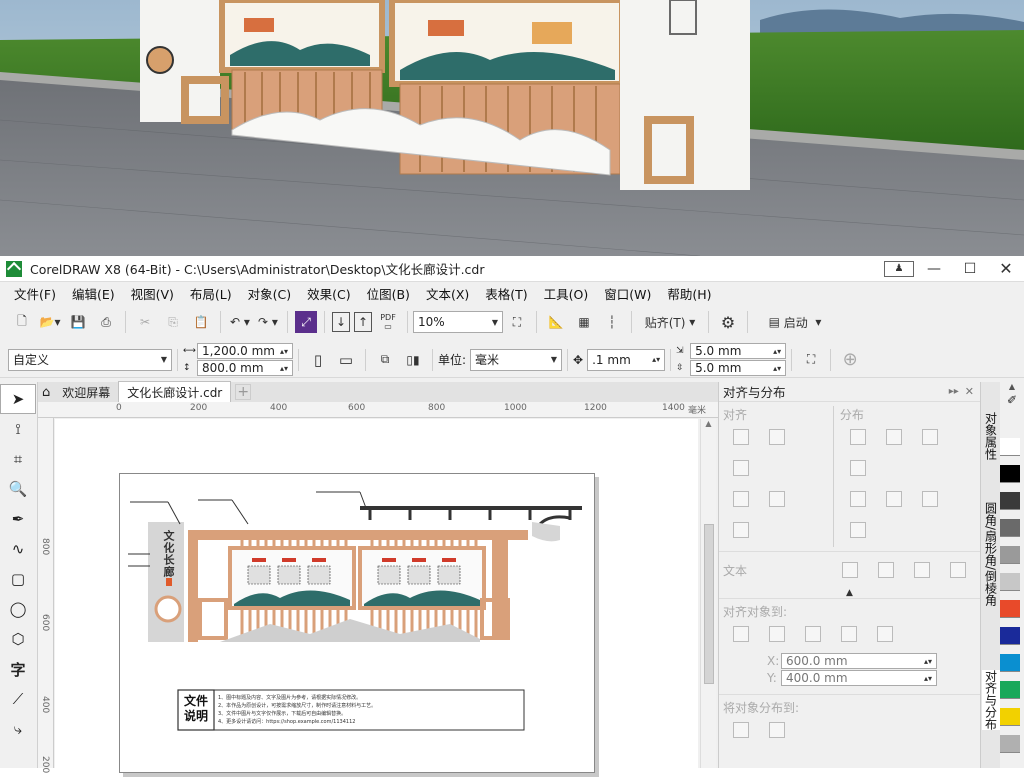 The width and height of the screenshot is (1024, 777). What do you see at coordinates (86, 392) in the screenshot?
I see `tab-welcome: 欢迎屏幕` at bounding box center [86, 392].